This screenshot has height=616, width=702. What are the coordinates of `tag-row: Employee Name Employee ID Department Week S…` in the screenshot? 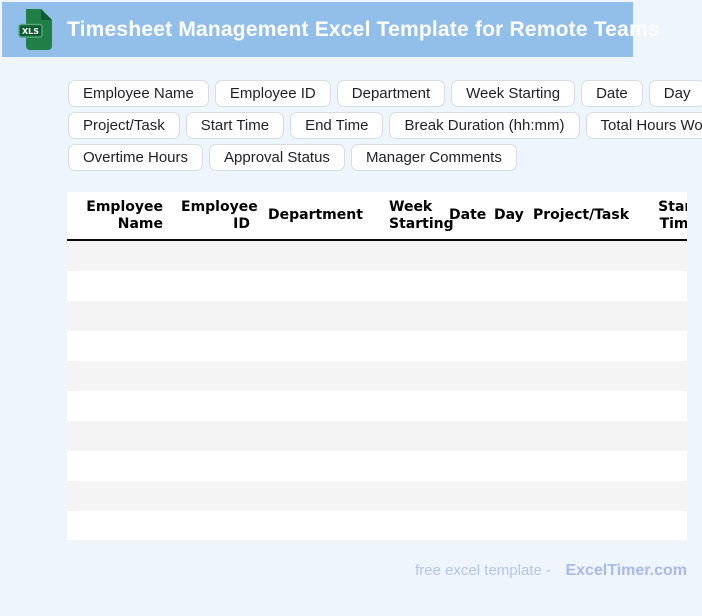 It's located at (385, 93).